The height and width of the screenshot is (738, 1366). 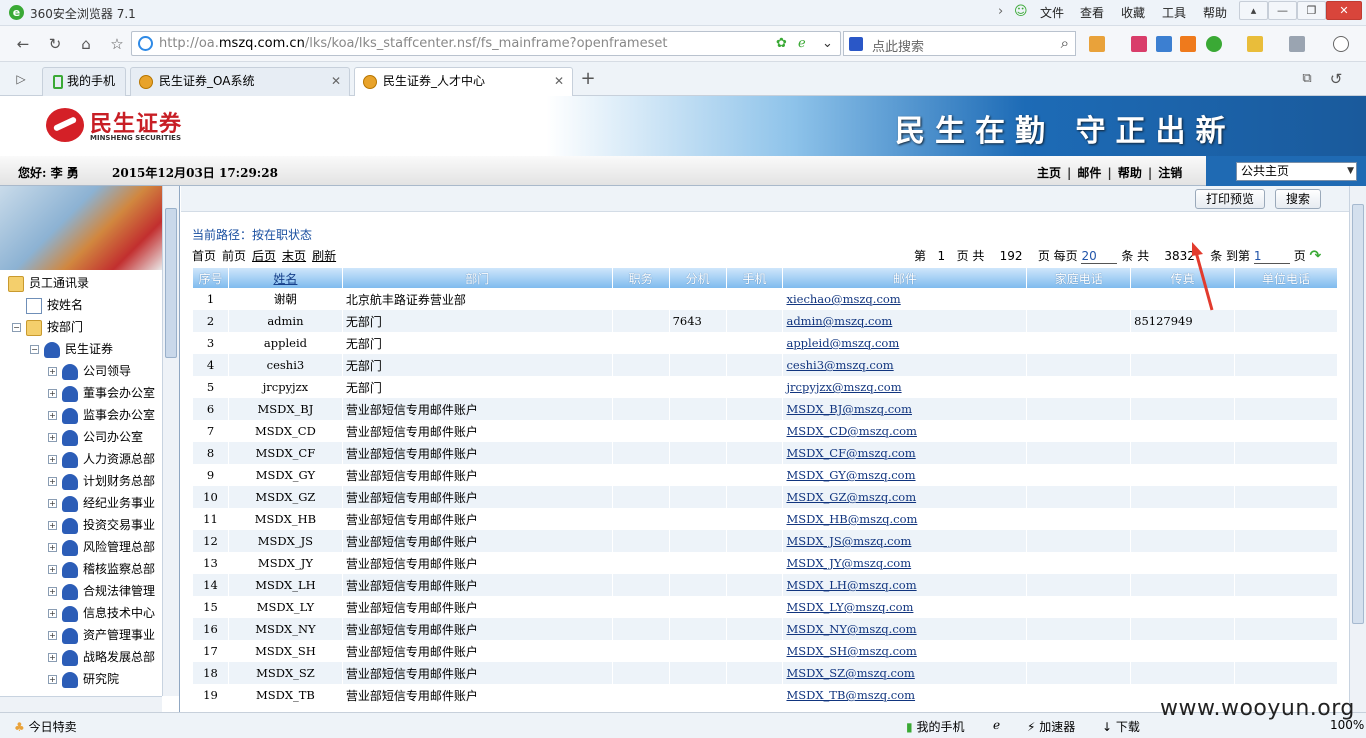 What do you see at coordinates (1296, 171) in the screenshot?
I see `portal-select: 公共主页` at bounding box center [1296, 171].